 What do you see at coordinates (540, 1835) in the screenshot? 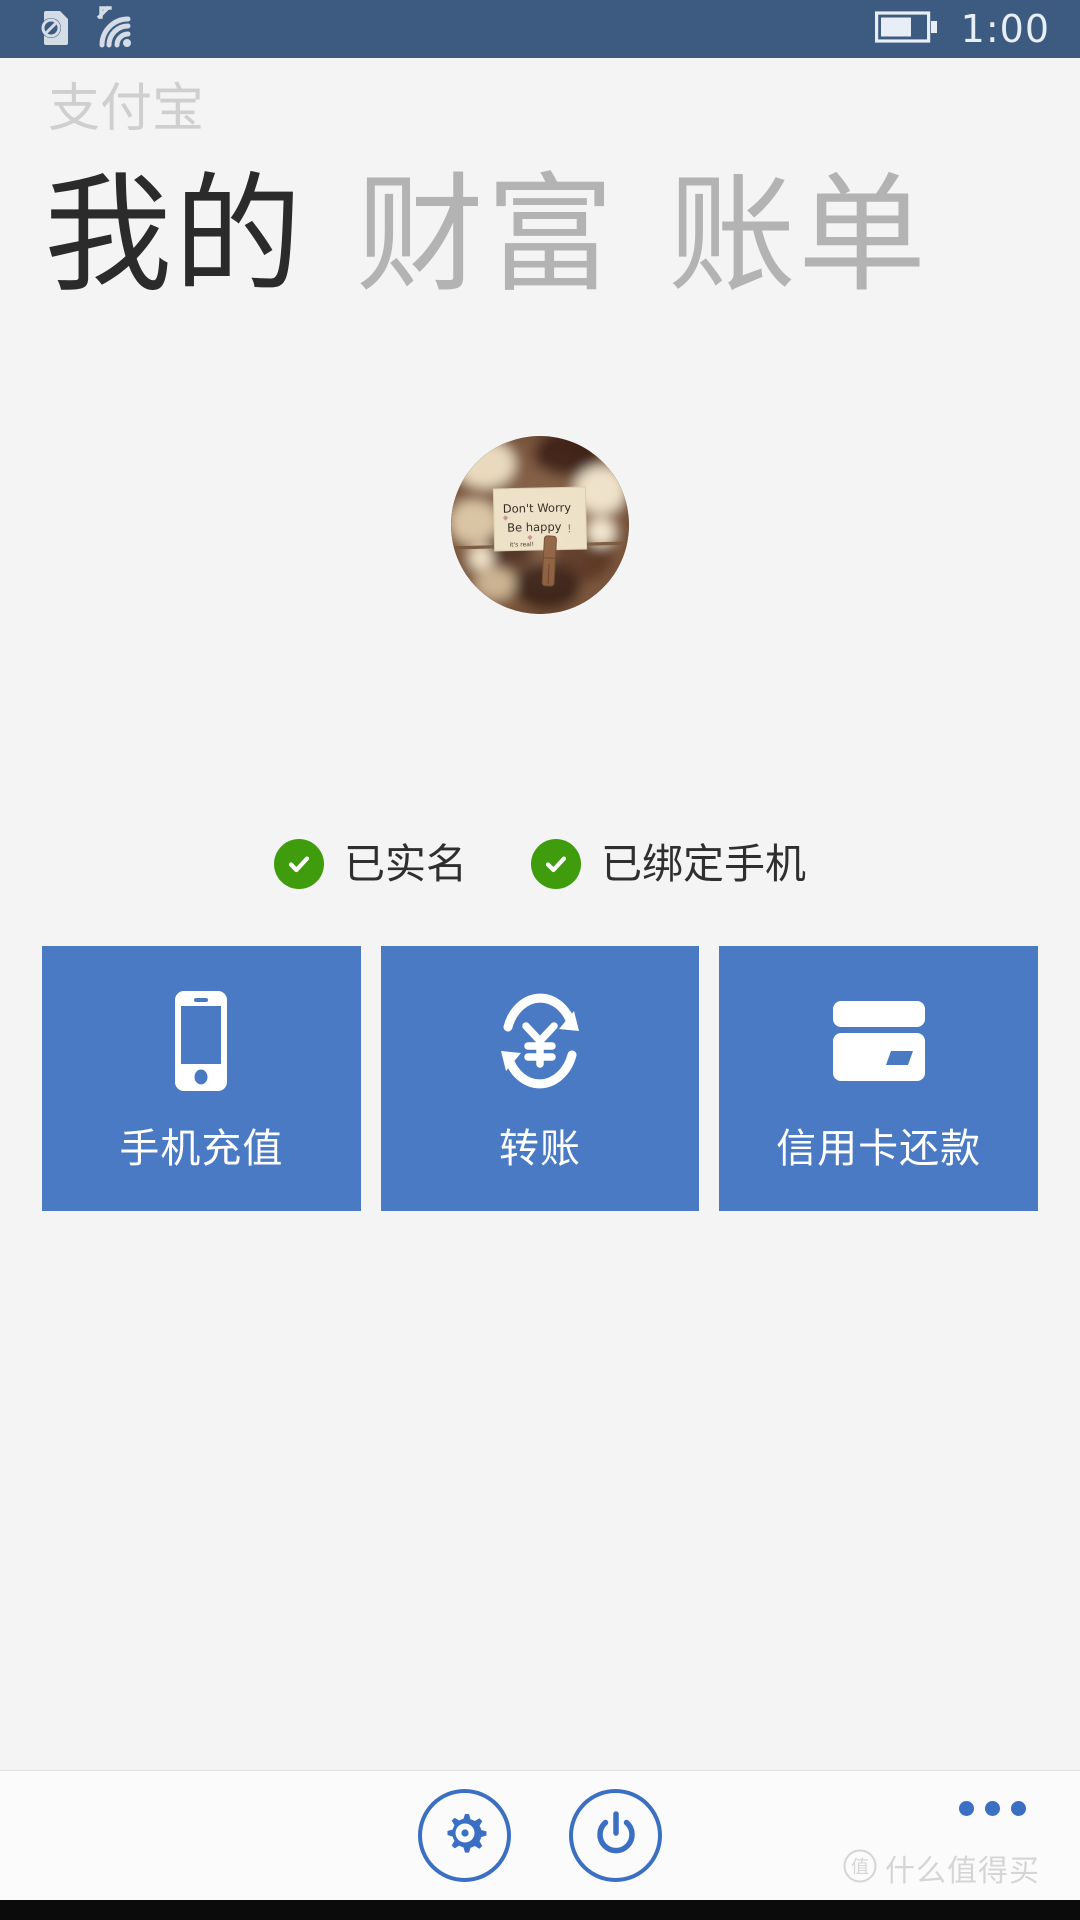
I see `app-bar` at bounding box center [540, 1835].